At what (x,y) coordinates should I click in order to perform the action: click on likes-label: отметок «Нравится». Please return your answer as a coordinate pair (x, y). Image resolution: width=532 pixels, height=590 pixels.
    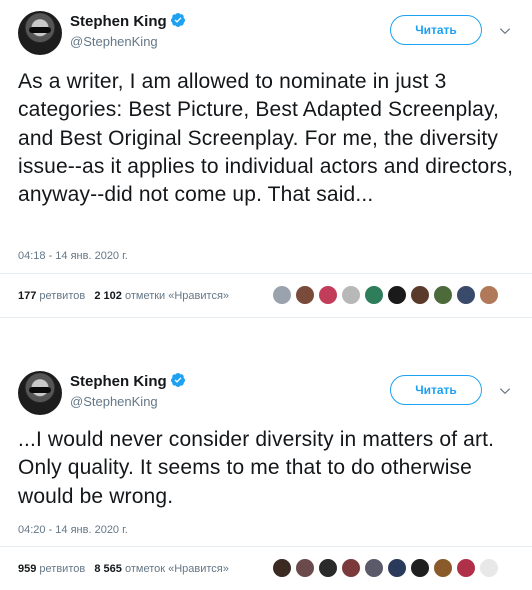
    Looking at the image, I should click on (176, 569).